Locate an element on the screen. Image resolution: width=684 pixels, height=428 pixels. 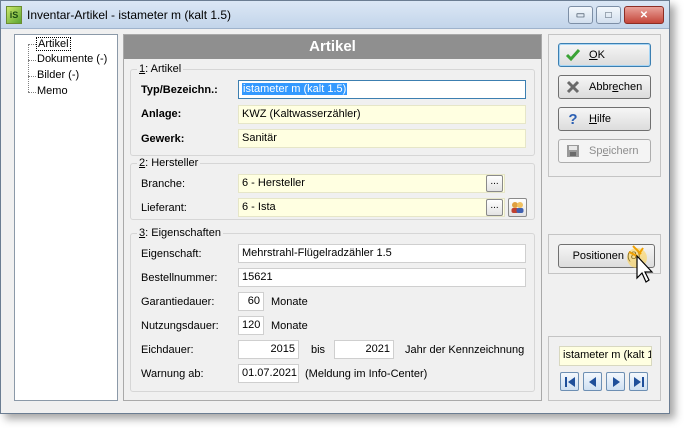
inventory-app-icon: iS is located at coordinates (14, 15).